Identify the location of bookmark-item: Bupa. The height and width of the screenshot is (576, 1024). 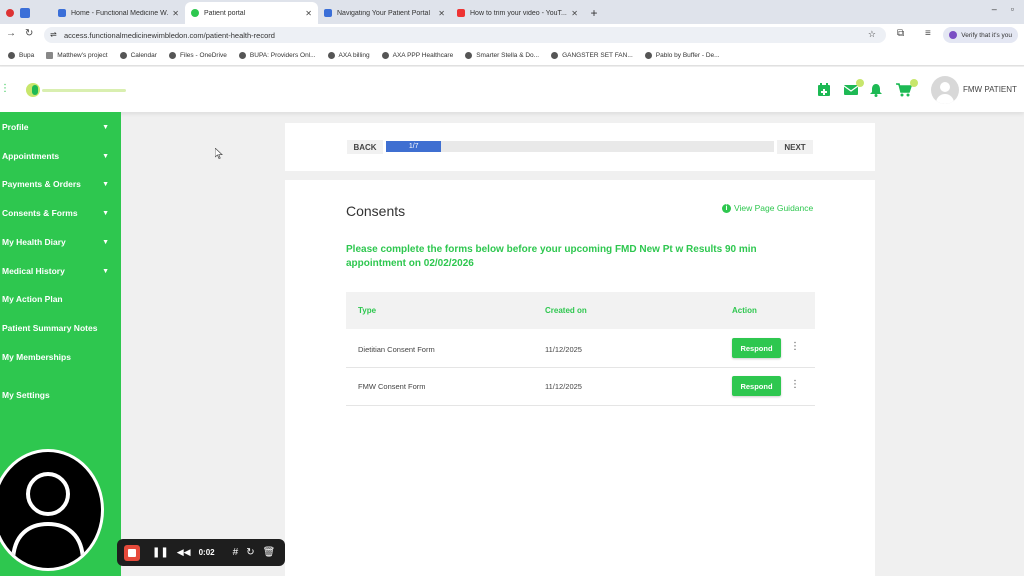
(21, 55).